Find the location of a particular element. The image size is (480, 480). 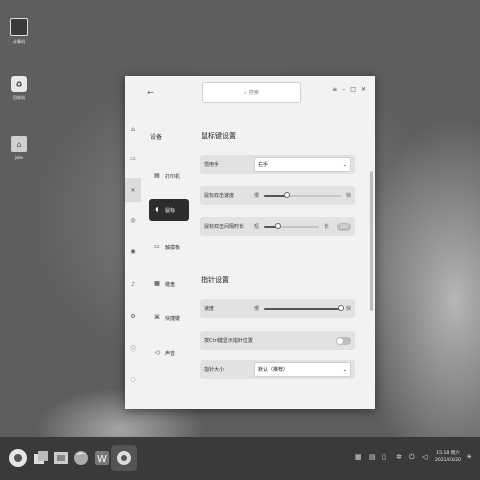

update-icon: ◌ is located at coordinates (133, 379).